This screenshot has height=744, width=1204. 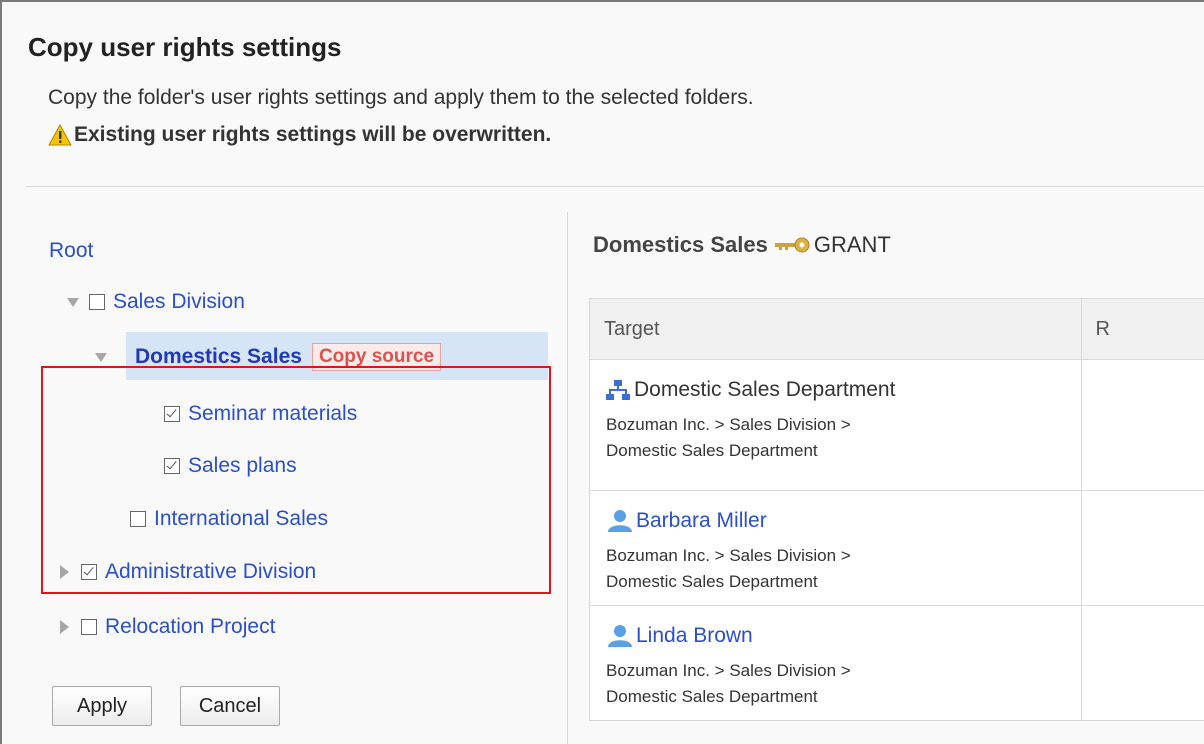 What do you see at coordinates (701, 521) in the screenshot?
I see `user-link: Barbara Miller` at bounding box center [701, 521].